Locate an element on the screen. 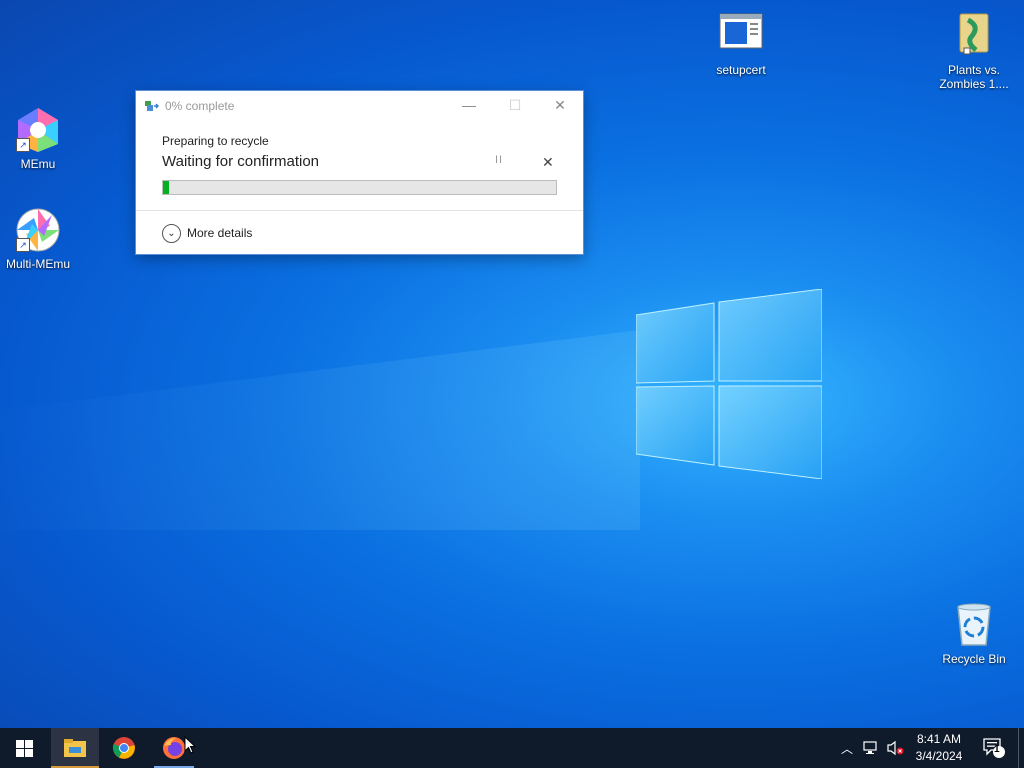 The width and height of the screenshot is (1024, 768). dialog-titlebar: 0% complete — ☐ ✕ is located at coordinates (359, 105).